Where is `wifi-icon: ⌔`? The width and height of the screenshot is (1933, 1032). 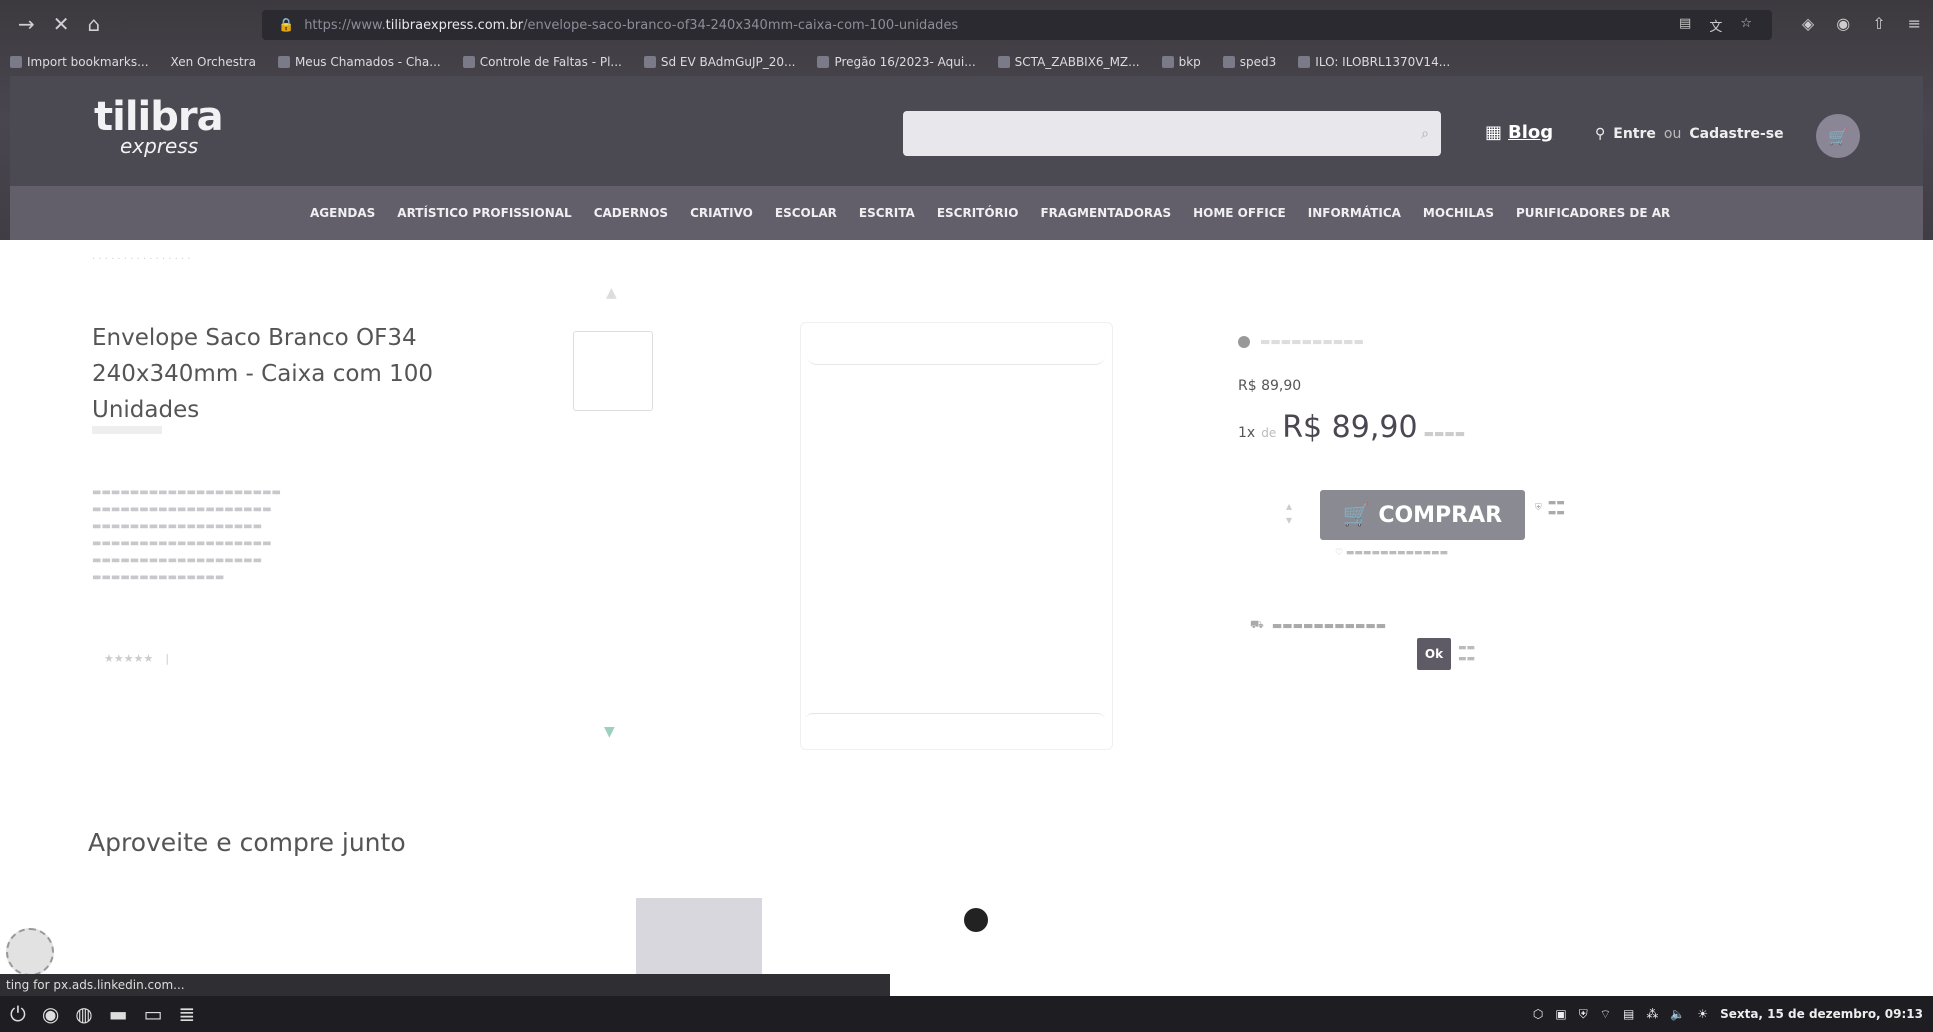 wifi-icon: ⌔ is located at coordinates (1605, 1014).